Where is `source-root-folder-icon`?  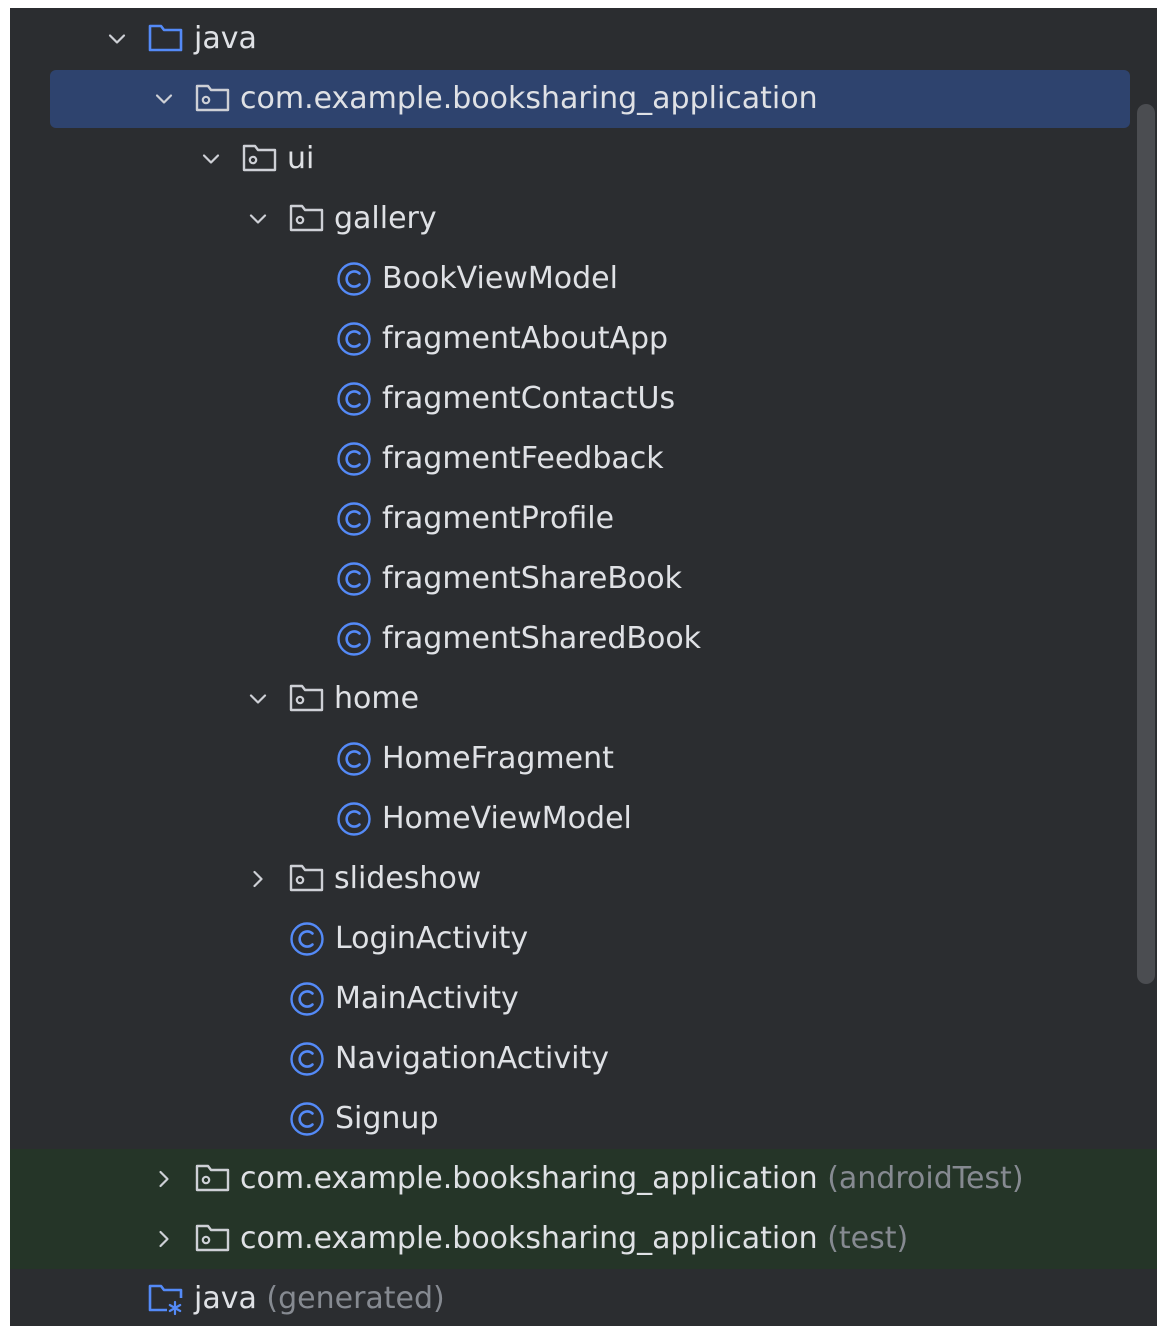 source-root-folder-icon is located at coordinates (166, 37).